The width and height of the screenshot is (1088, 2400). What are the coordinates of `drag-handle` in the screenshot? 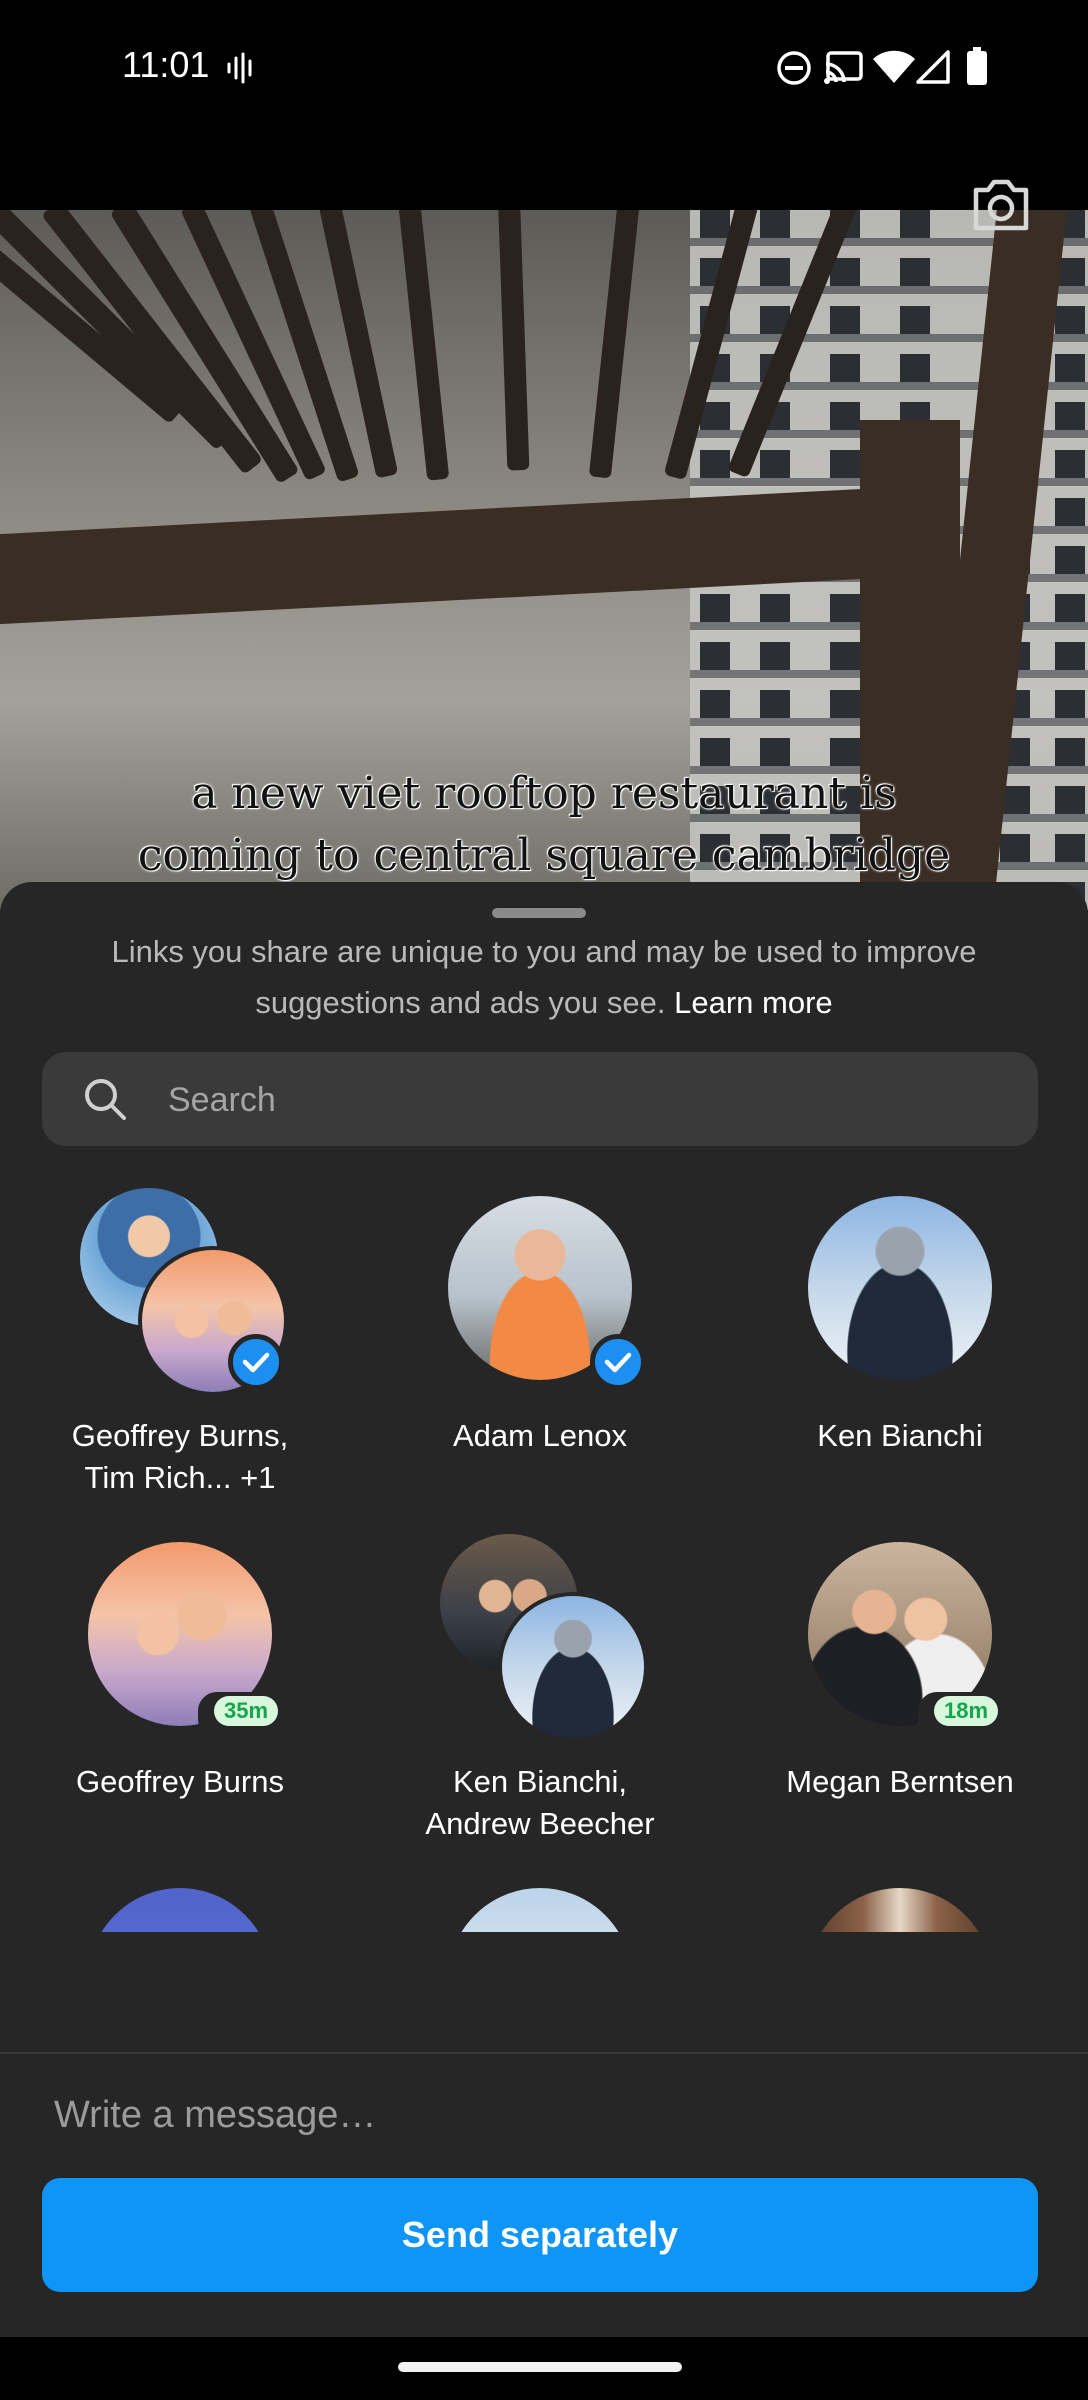 It's located at (539, 913).